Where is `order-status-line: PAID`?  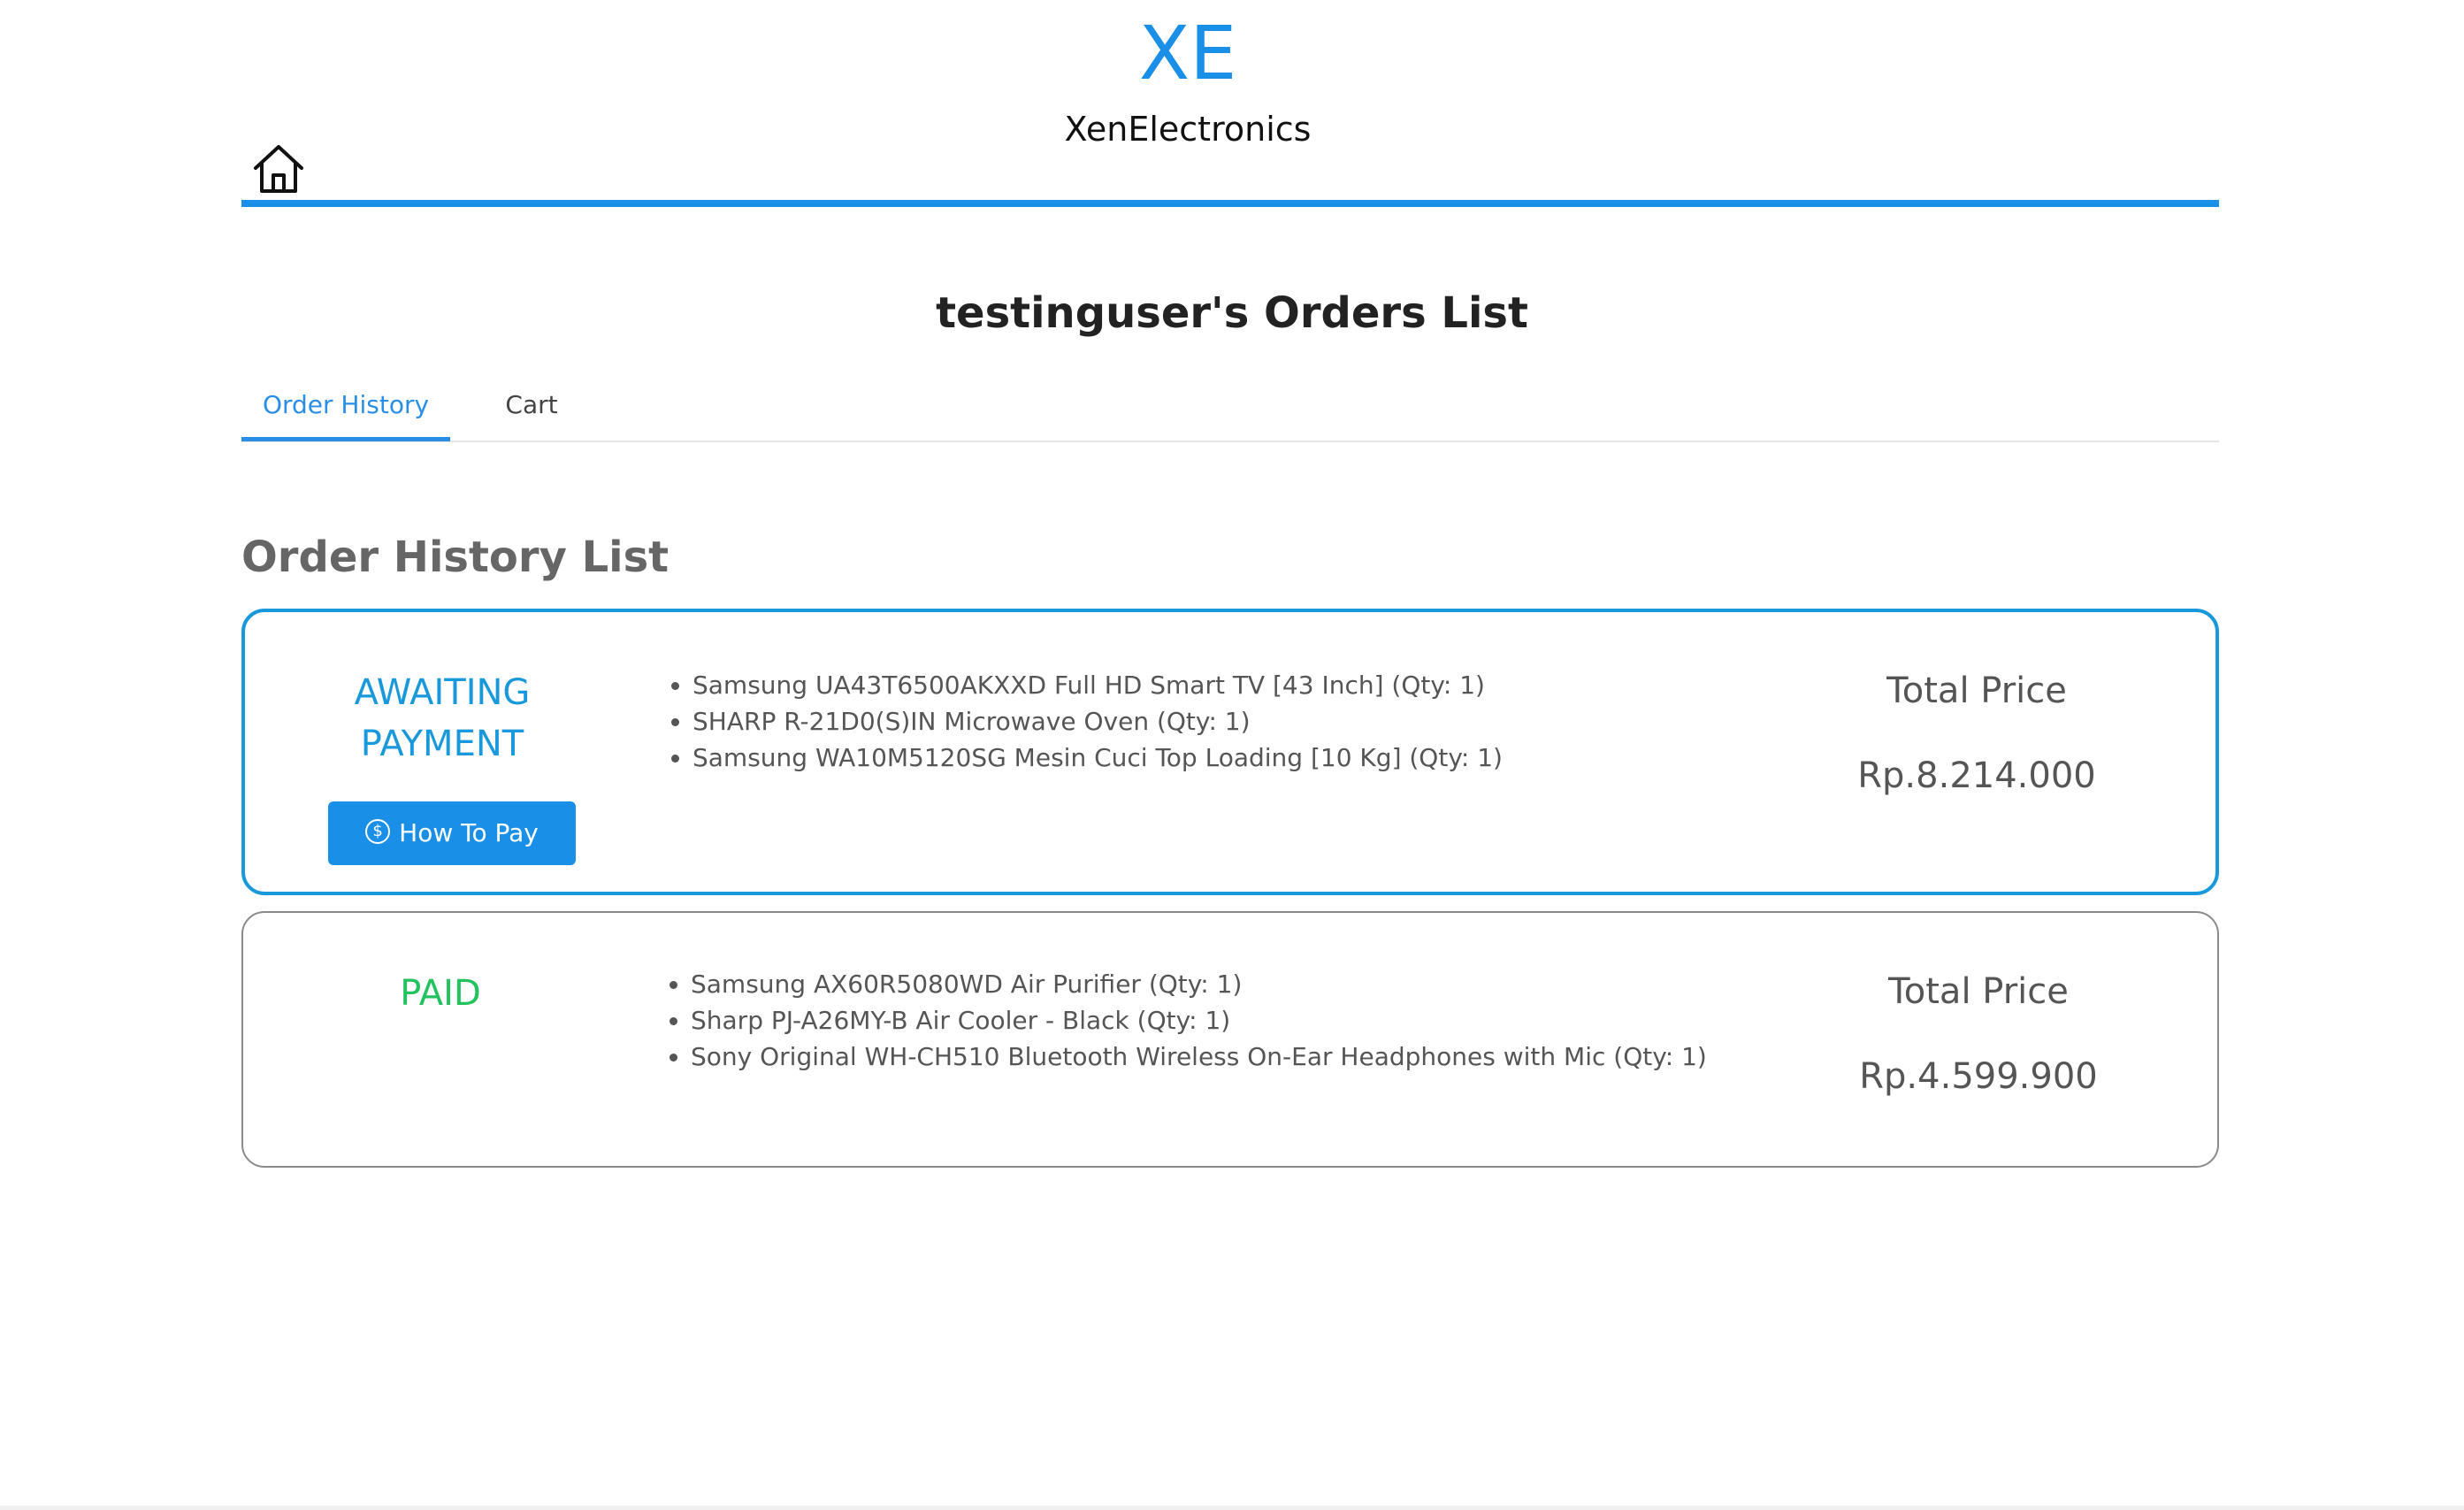
order-status-line: PAID is located at coordinates (440, 993).